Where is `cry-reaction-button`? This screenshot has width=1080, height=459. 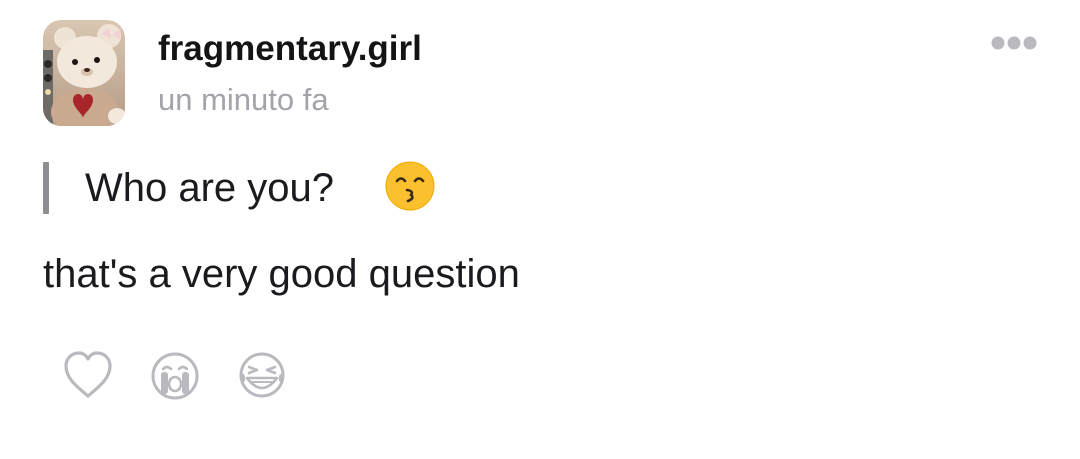 cry-reaction-button is located at coordinates (175, 375).